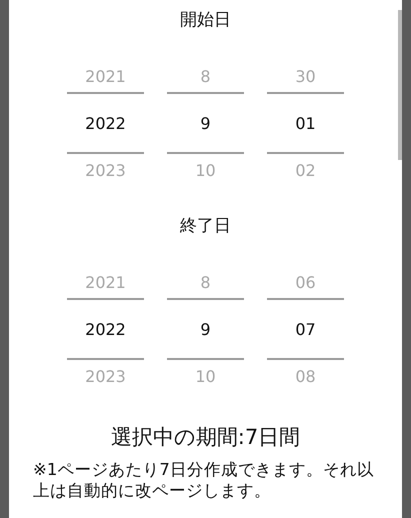  I want to click on scrollbar-thumb, so click(400, 85).